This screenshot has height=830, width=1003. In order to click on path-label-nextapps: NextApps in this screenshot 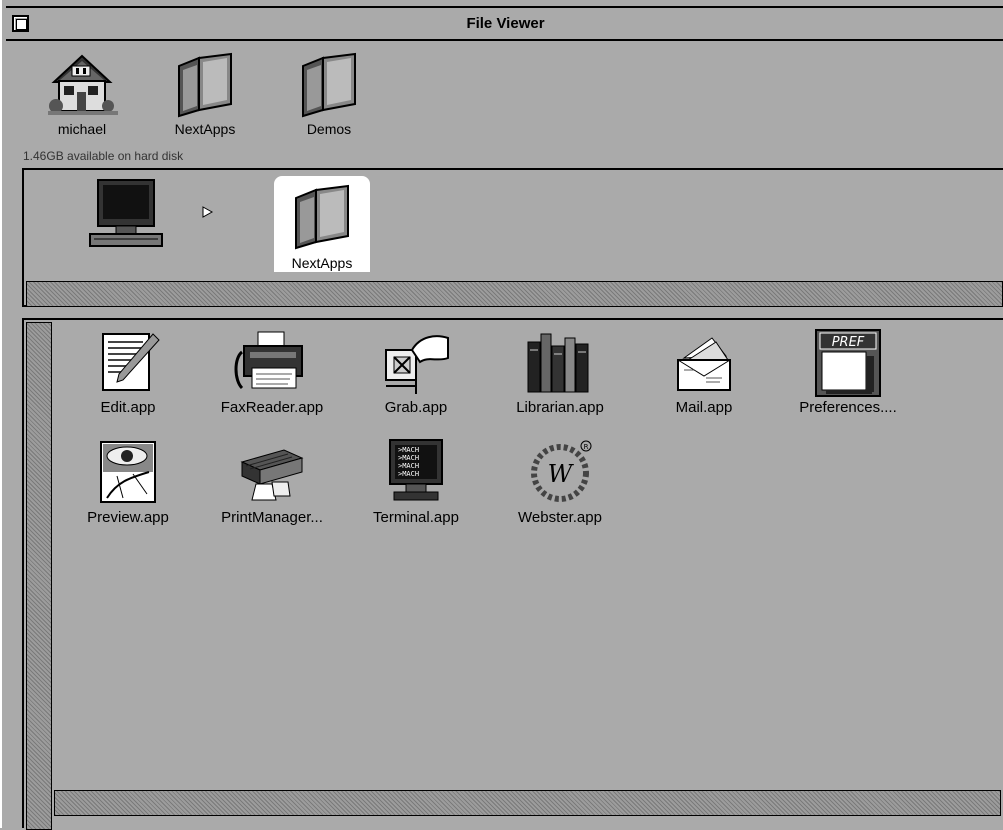, I will do `click(322, 263)`.